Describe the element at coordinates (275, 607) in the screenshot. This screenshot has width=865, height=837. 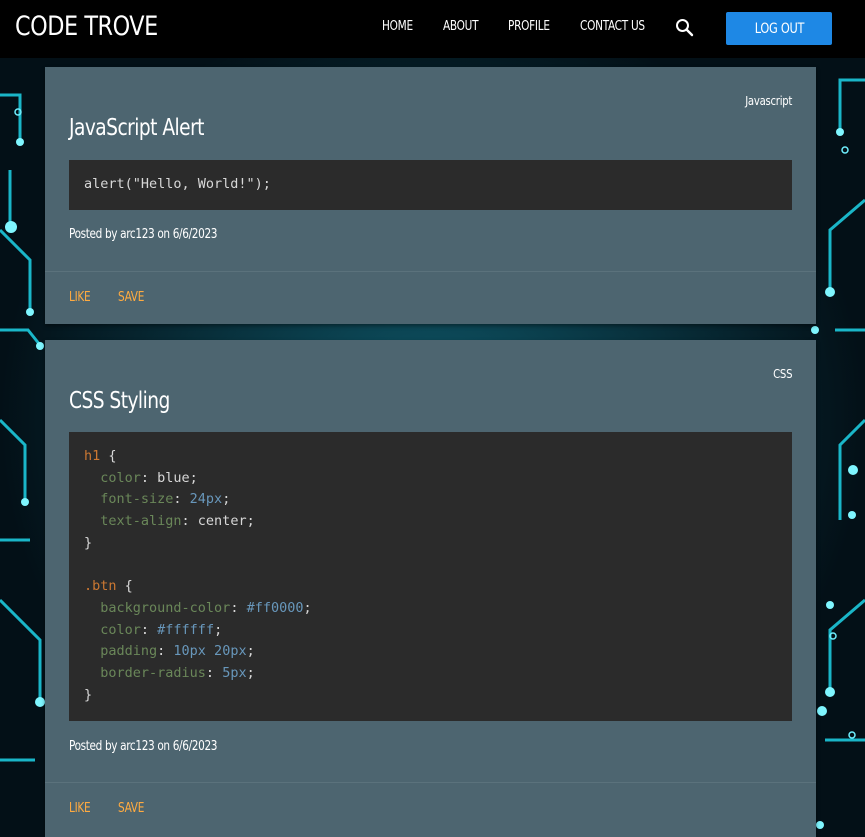
I see `code-token: #ff0000` at that location.